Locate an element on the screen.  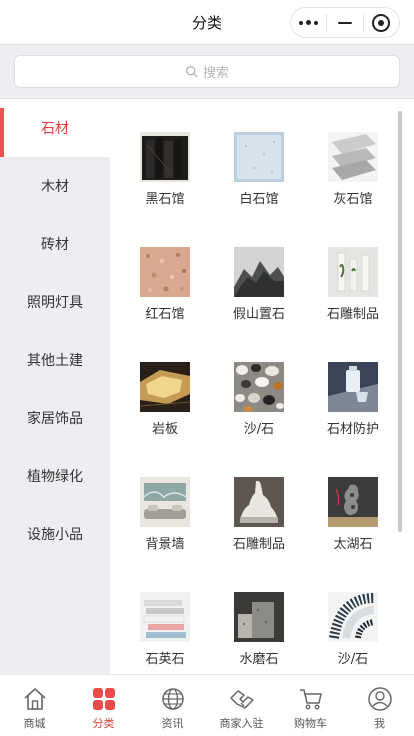
tab-mall: 商城 is located at coordinates (34, 705).